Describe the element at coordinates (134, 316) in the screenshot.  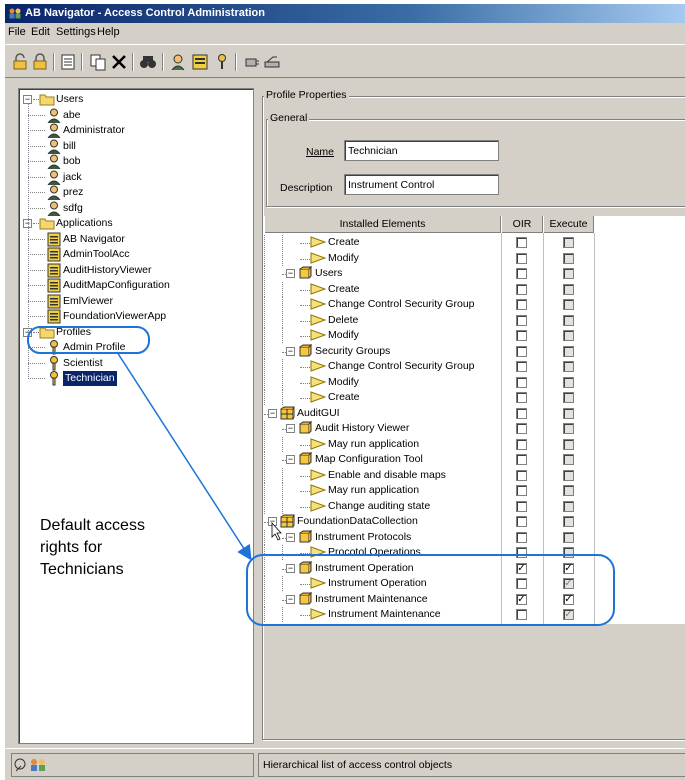
I see `tree-item: FoundationViewerApp` at that location.